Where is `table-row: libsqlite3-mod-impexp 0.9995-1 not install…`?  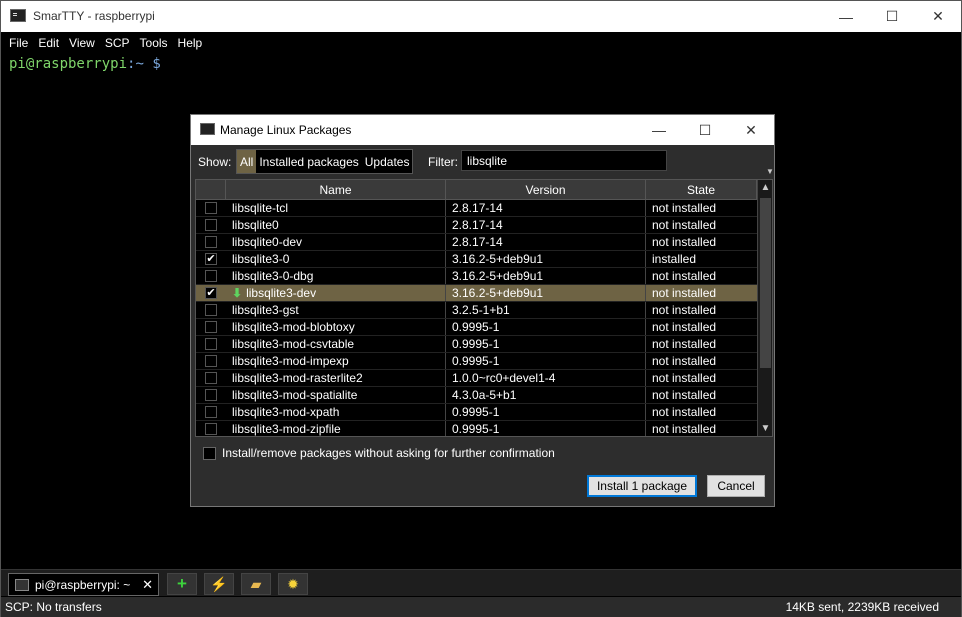 table-row: libsqlite3-mod-impexp 0.9995-1 not install… is located at coordinates (476, 361).